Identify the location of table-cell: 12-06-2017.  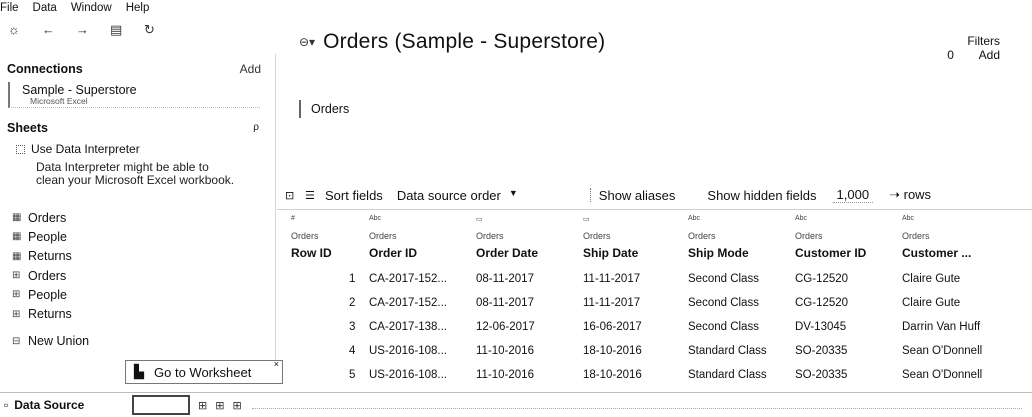
(505, 327).